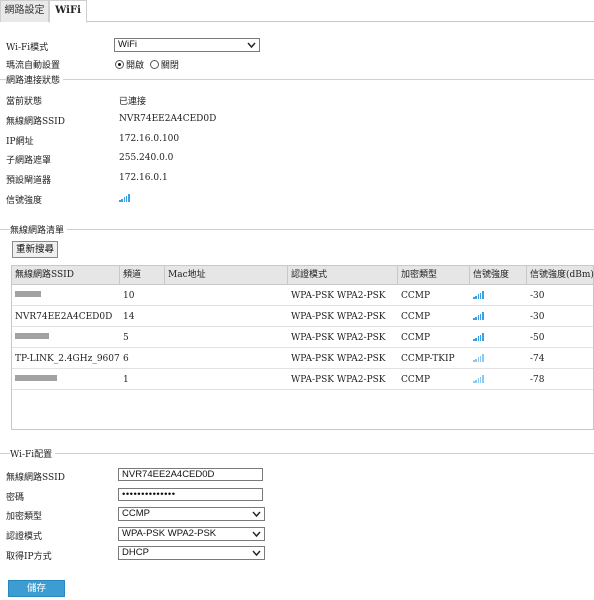  I want to click on config-auth-label: 認證模式, so click(24, 537).